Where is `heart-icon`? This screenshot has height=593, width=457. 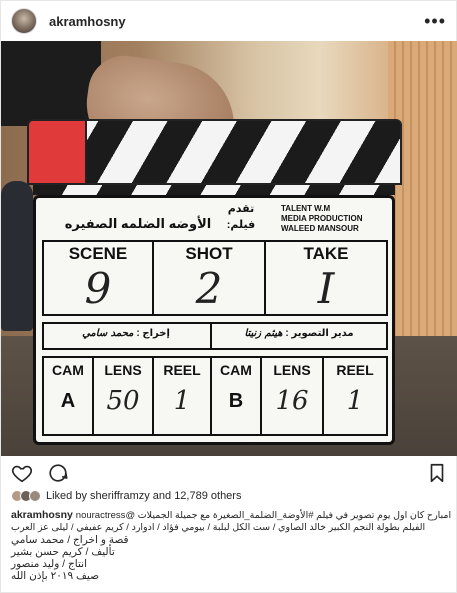 heart-icon is located at coordinates (22, 473).